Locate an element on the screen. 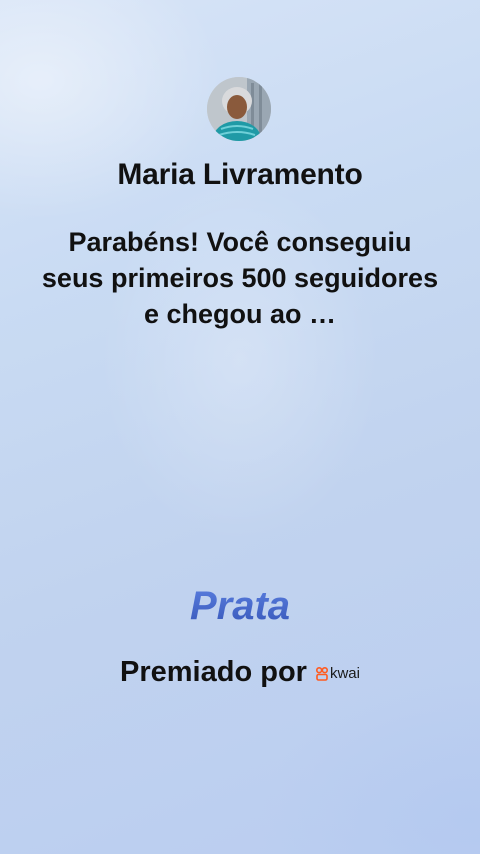 This screenshot has width=480, height=854. awarded-by-row: Premiado por kwai is located at coordinates (240, 672).